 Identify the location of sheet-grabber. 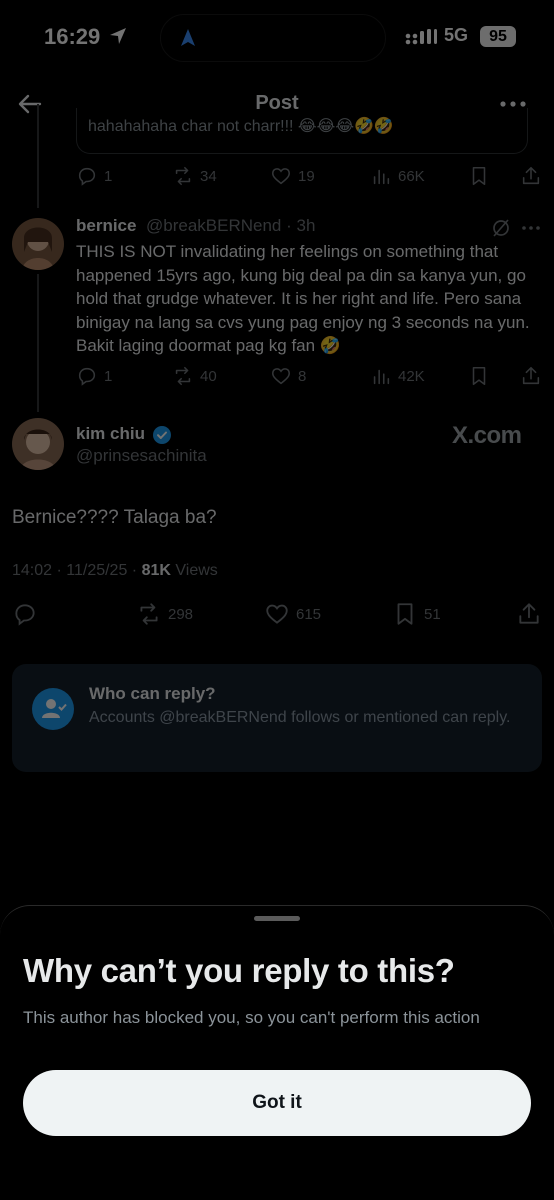
(277, 918).